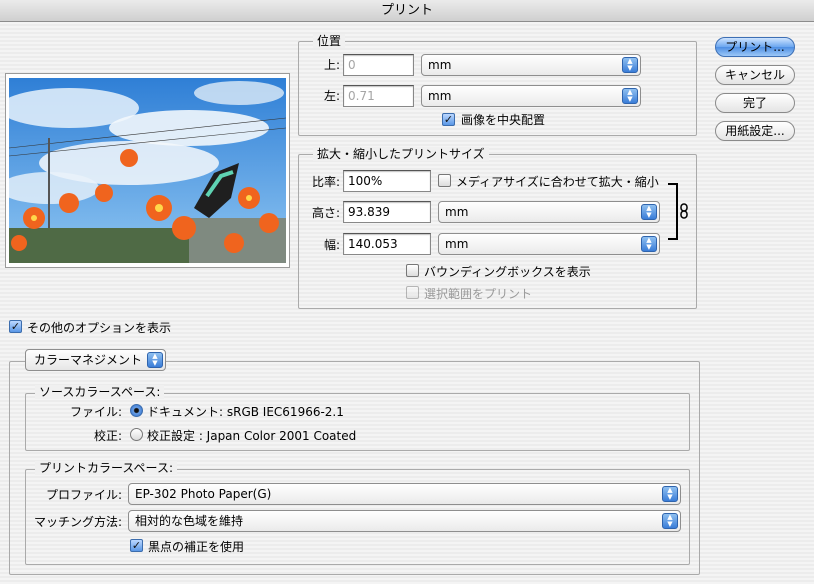 This screenshot has height=584, width=814. I want to click on bounding-box-checkbox, so click(412, 270).